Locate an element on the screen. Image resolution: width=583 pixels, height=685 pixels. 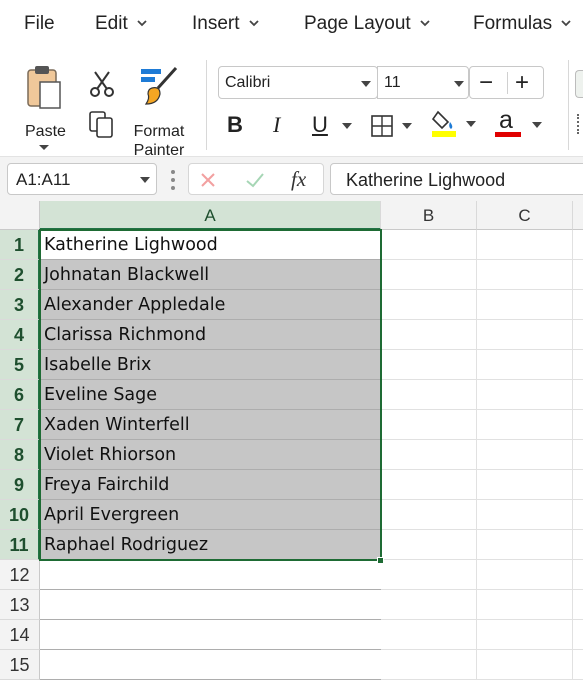
cell-c1 is located at coordinates (525, 245).